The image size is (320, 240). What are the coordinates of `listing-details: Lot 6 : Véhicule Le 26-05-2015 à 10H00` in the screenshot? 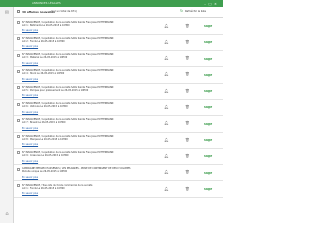 It's located at (45, 107).